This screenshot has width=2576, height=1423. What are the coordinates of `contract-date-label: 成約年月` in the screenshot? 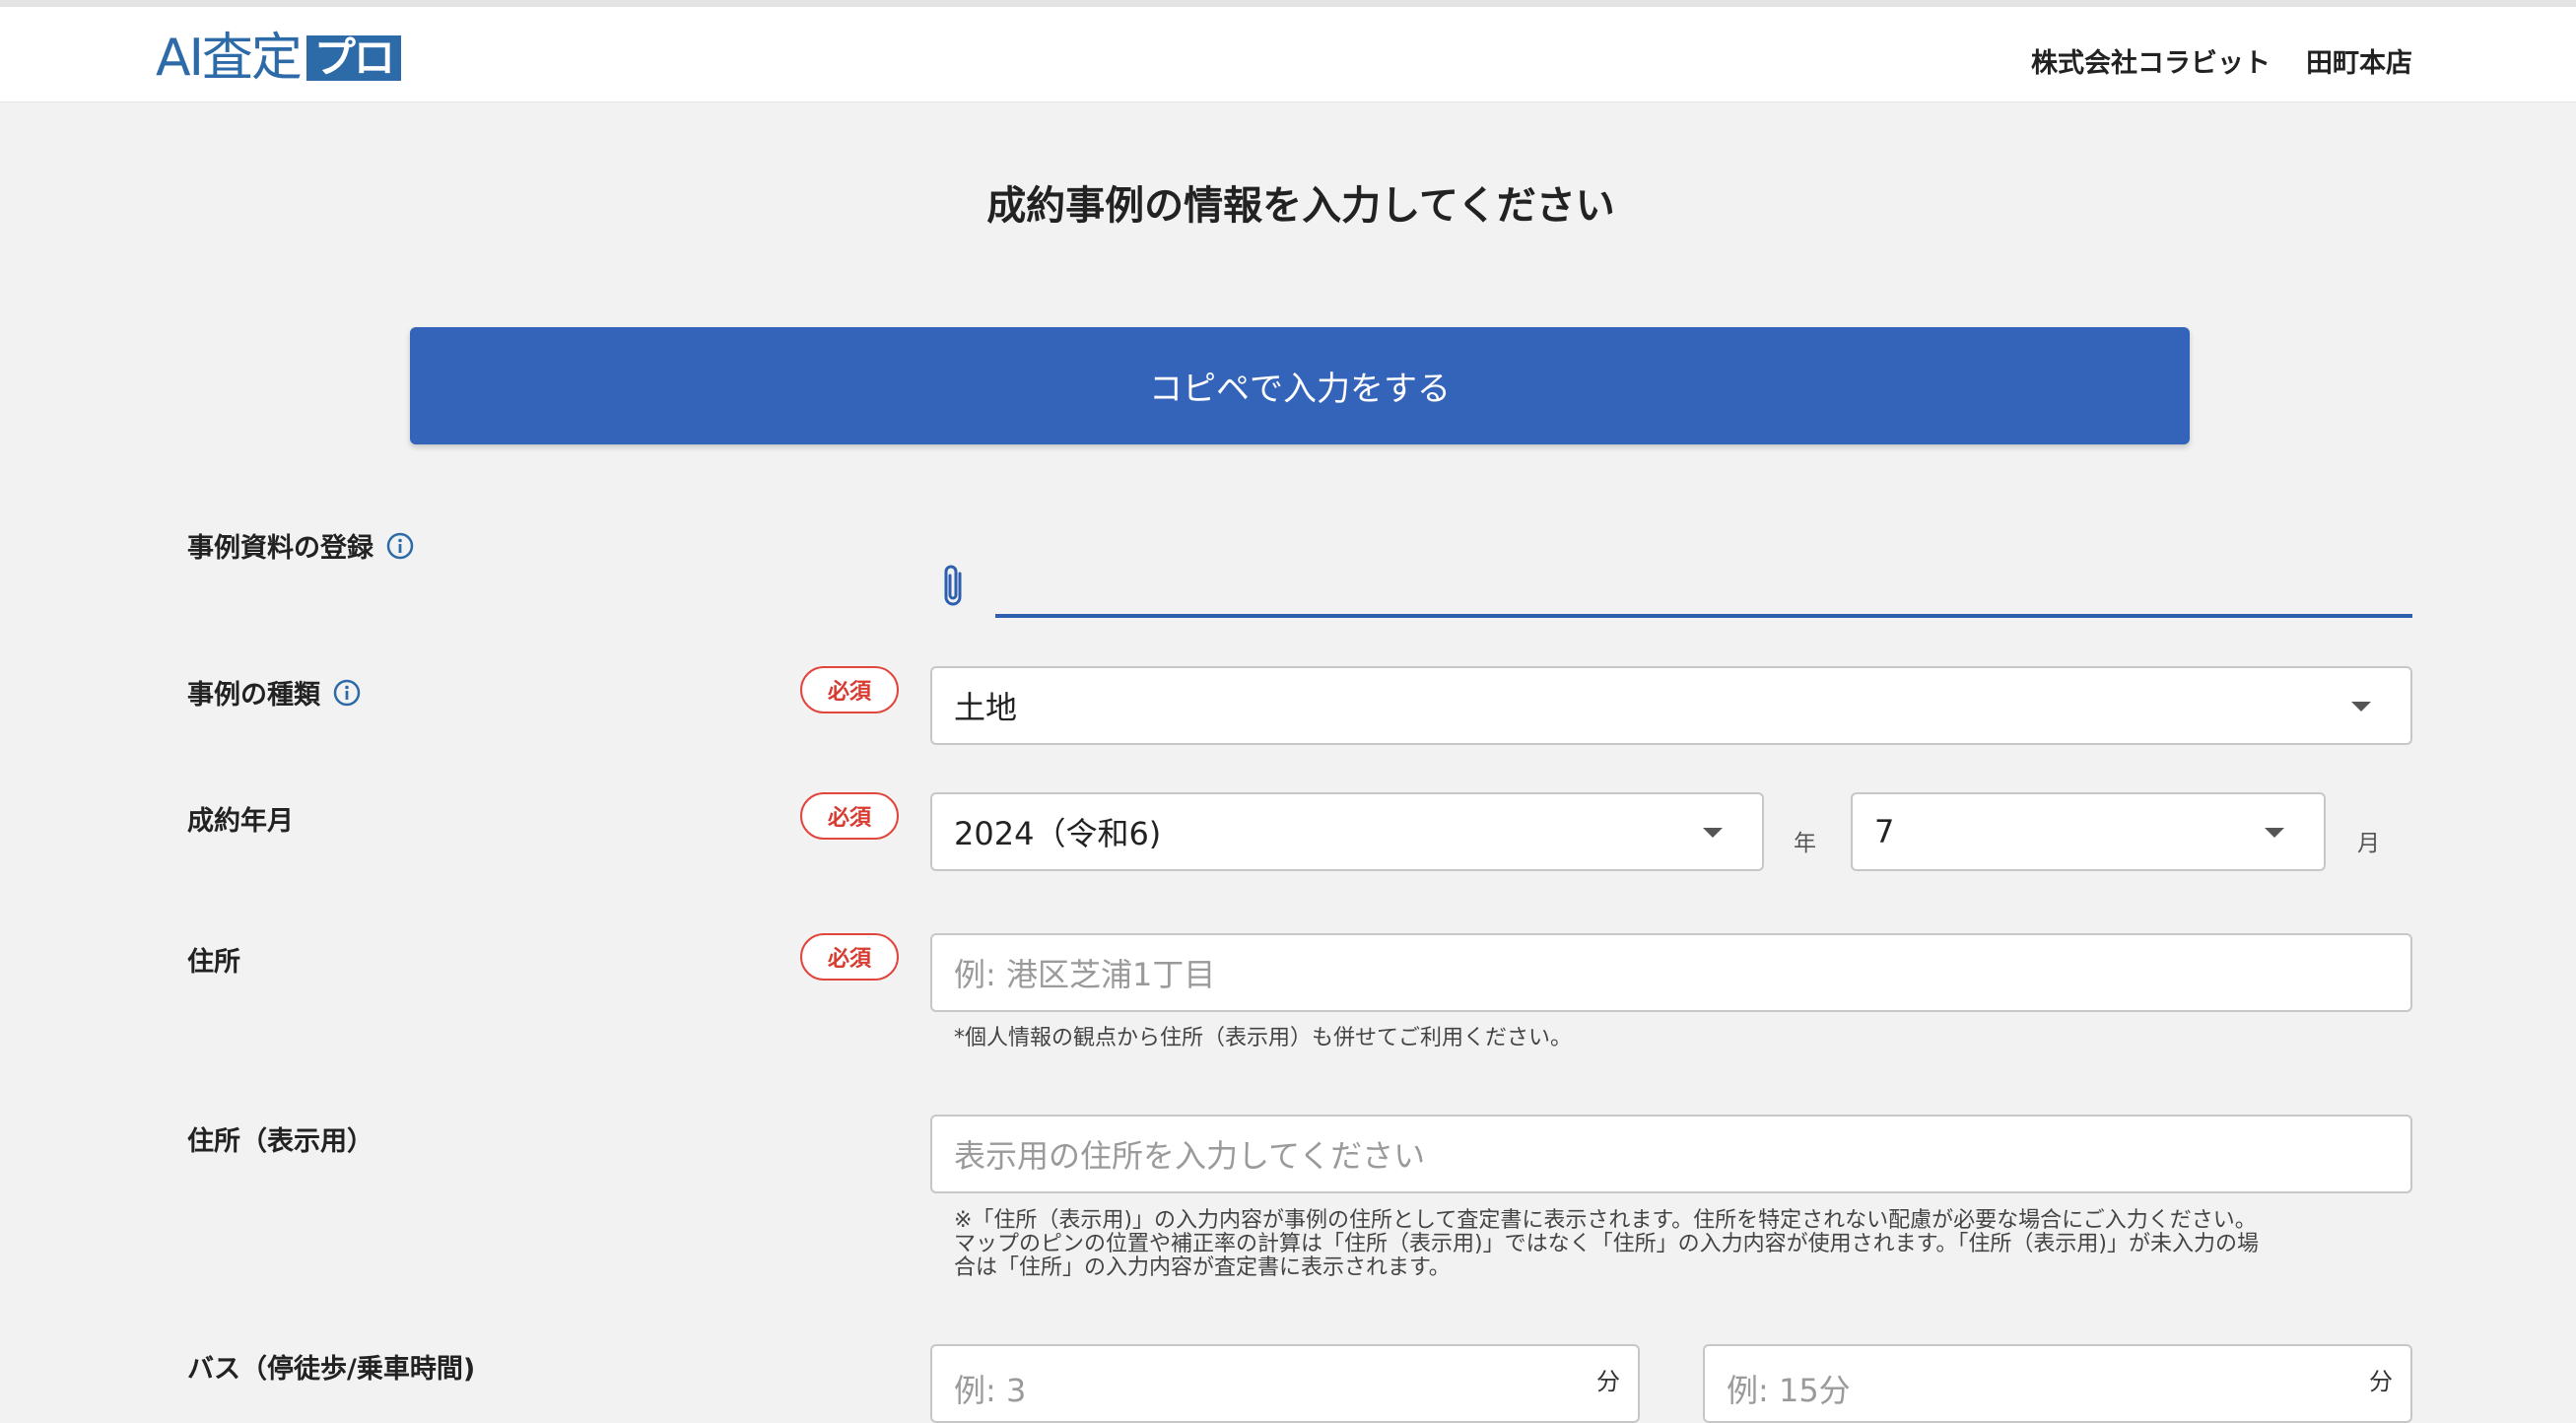 It's located at (240, 818).